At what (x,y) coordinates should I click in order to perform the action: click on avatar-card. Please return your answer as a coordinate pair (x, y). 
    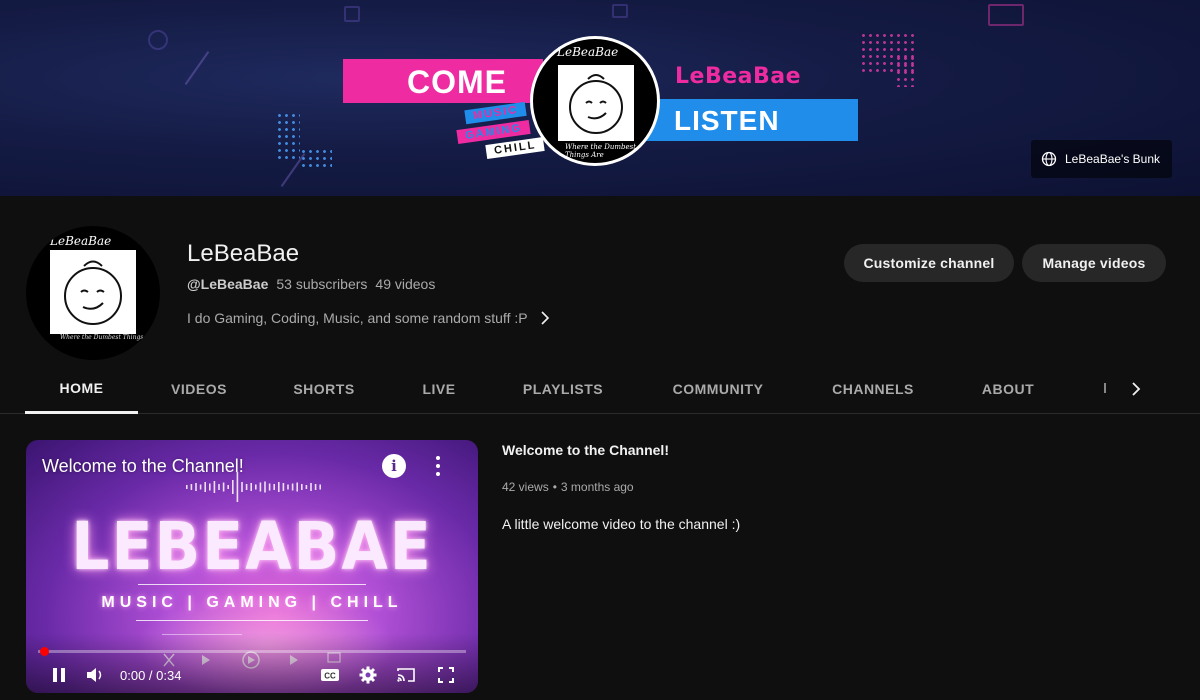
    Looking at the image, I should click on (93, 292).